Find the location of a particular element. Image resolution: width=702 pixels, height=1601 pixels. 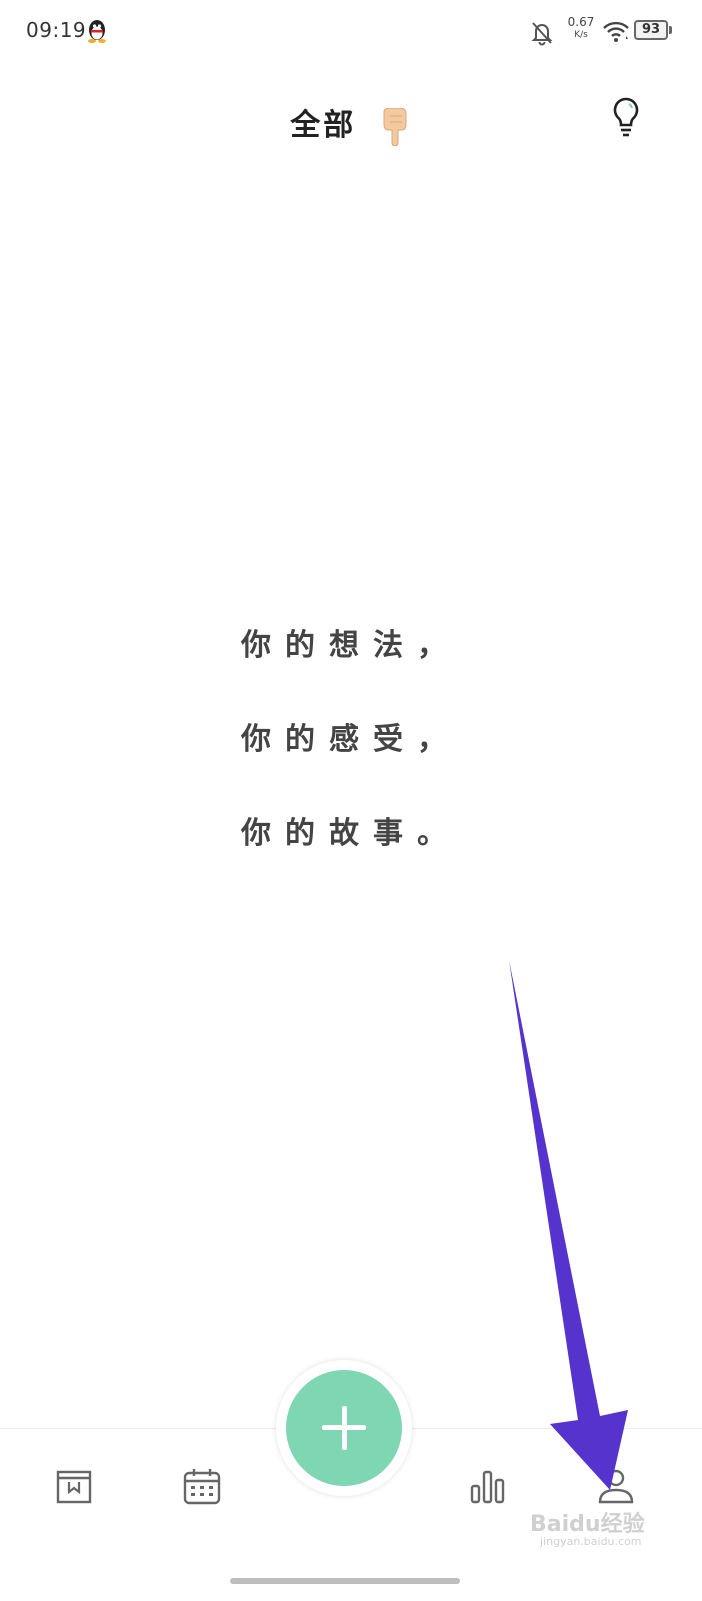

battery-level: 93 is located at coordinates (651, 29).